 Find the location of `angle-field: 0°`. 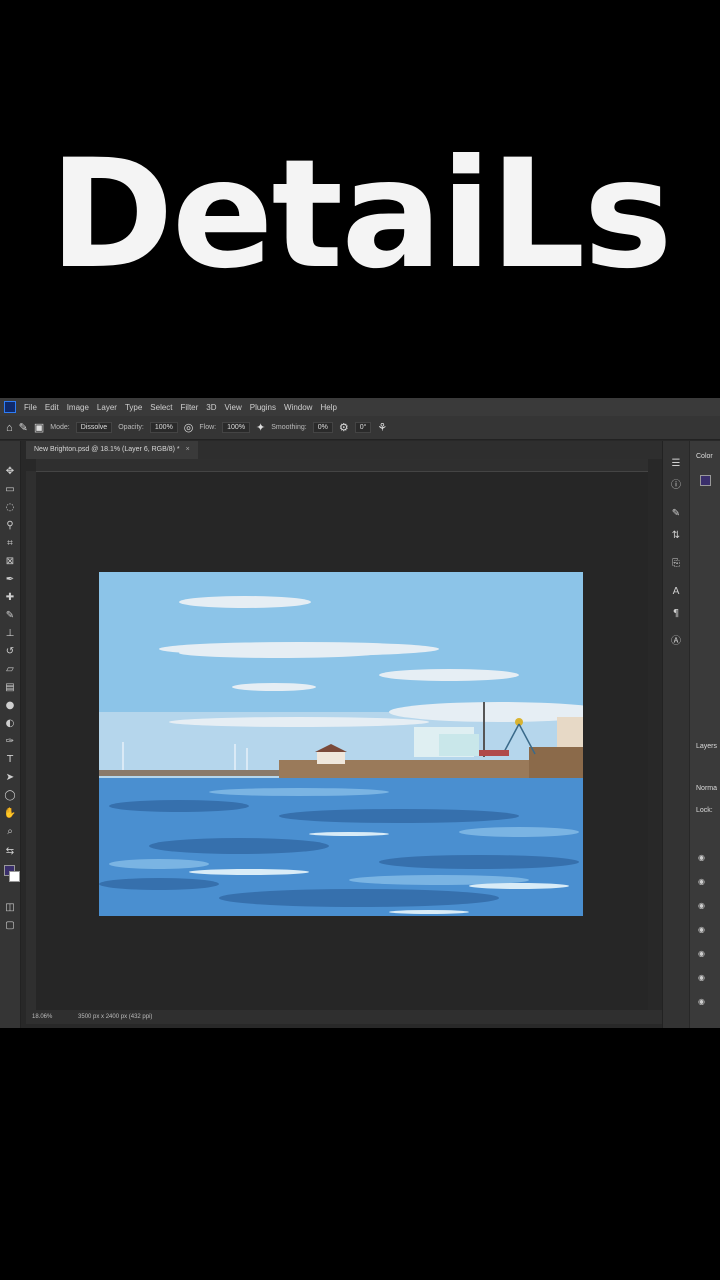

angle-field: 0° is located at coordinates (363, 427).